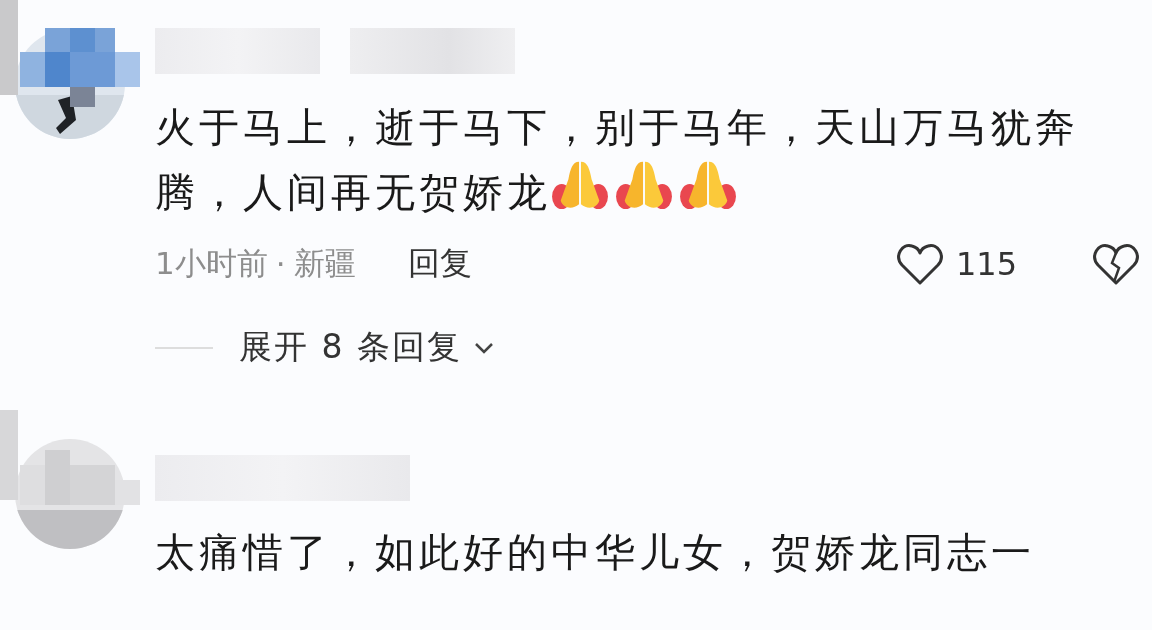 The image size is (1152, 630). What do you see at coordinates (324, 263) in the screenshot?
I see `comment-location: 新疆` at bounding box center [324, 263].